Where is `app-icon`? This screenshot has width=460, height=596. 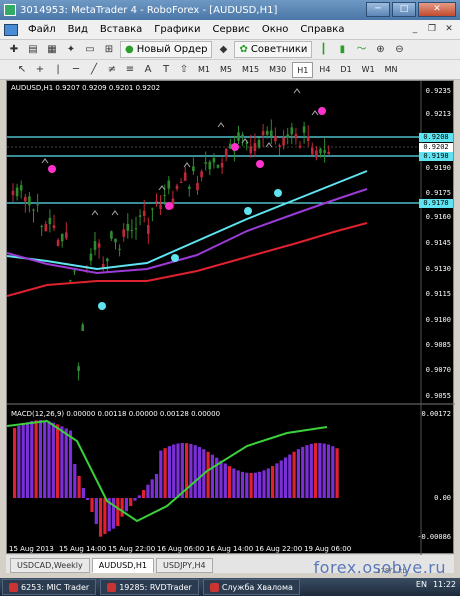
app-icon is located at coordinates (13, 587).